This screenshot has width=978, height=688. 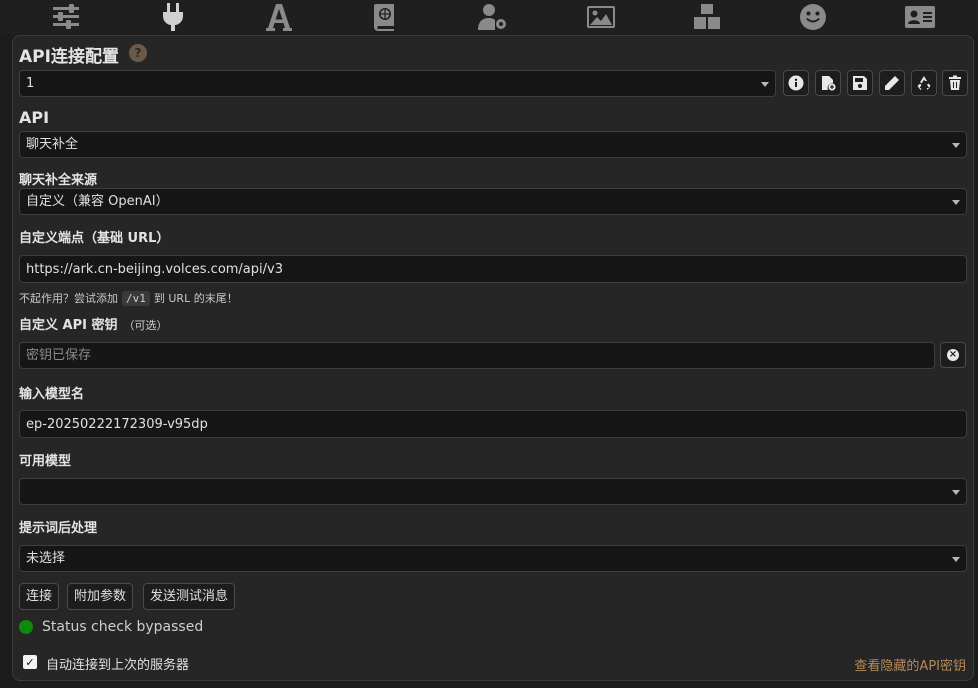 What do you see at coordinates (39, 596) in the screenshot?
I see `connect-button: 连接` at bounding box center [39, 596].